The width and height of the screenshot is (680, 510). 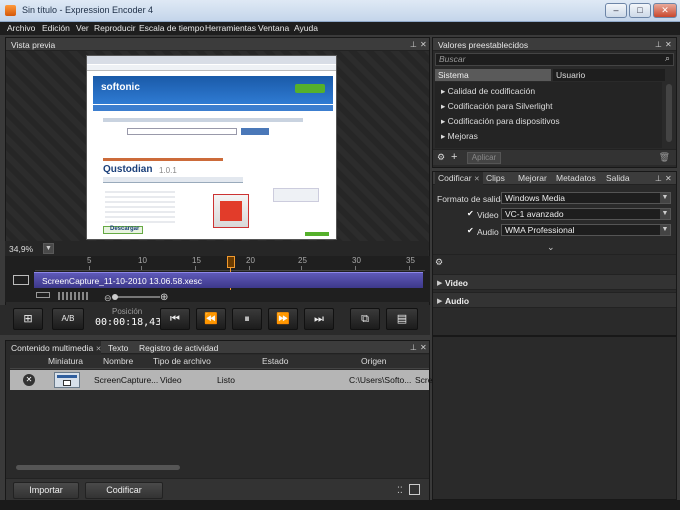 I want to click on video-label: Video, so click(x=488, y=215).